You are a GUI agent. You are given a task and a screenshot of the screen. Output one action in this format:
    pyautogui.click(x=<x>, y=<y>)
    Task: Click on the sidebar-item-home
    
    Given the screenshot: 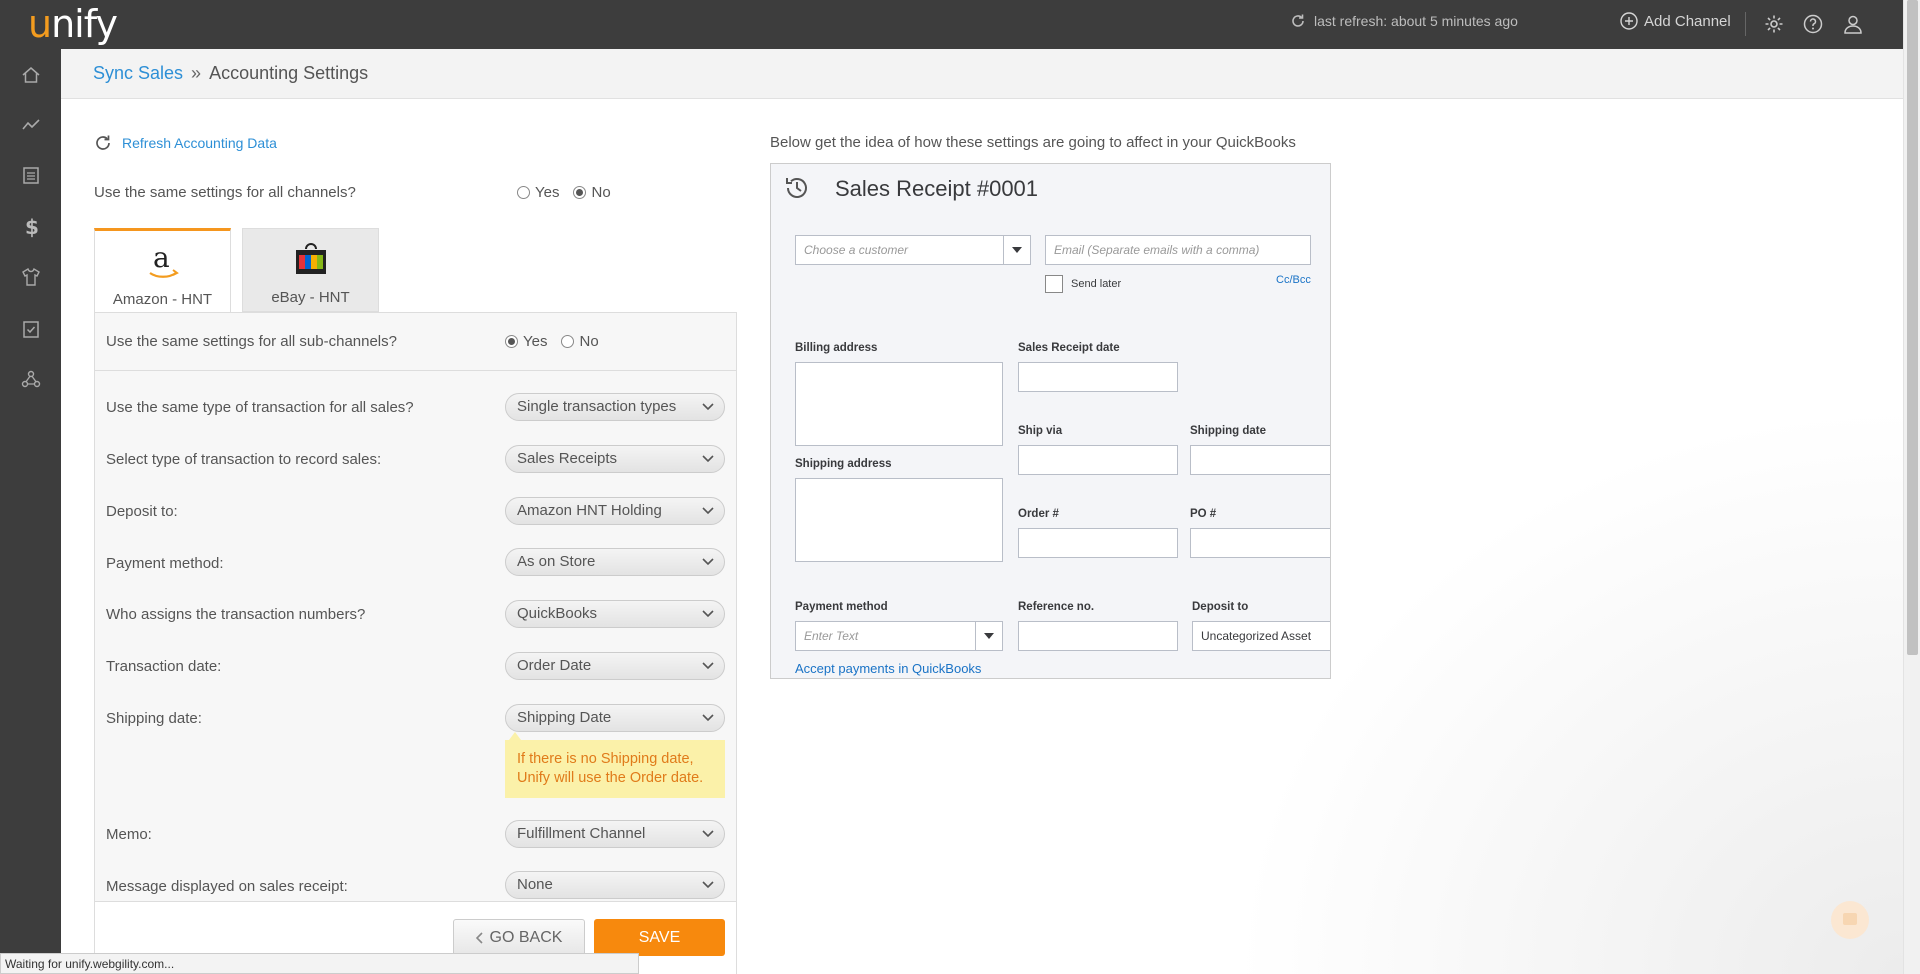 What is the action you would take?
    pyautogui.click(x=30, y=75)
    